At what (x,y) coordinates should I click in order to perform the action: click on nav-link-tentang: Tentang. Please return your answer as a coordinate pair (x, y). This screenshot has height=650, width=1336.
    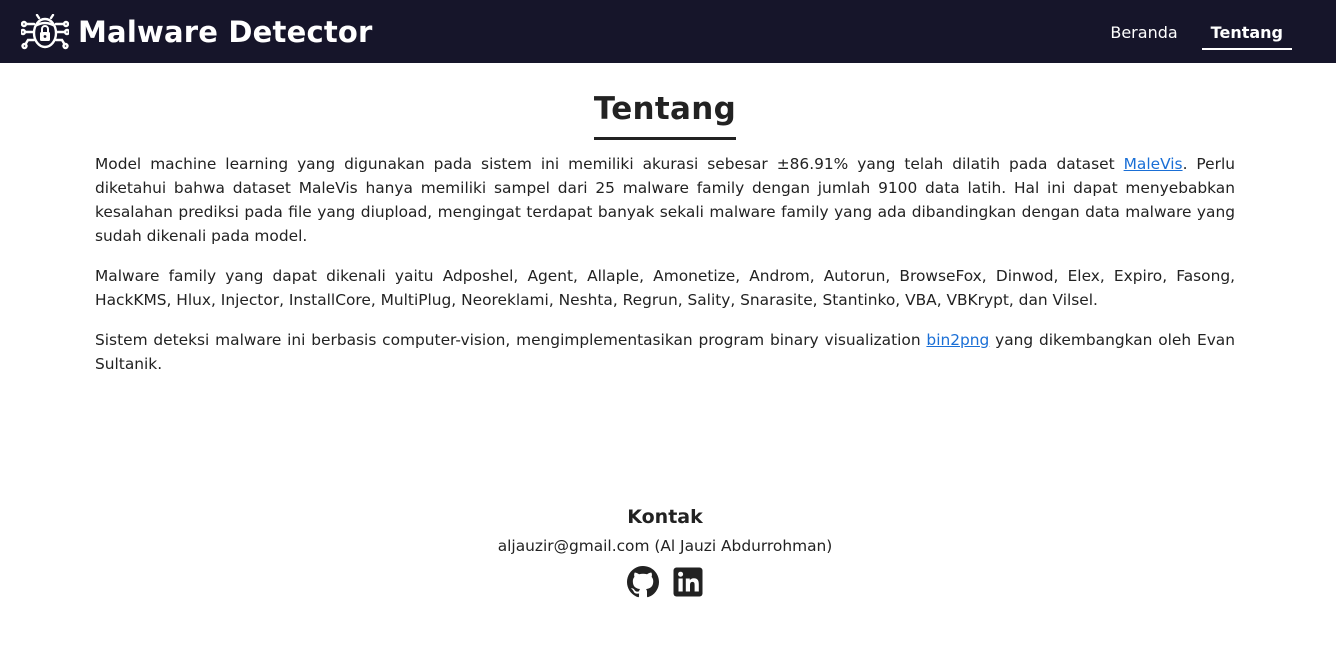
    Looking at the image, I should click on (1247, 31).